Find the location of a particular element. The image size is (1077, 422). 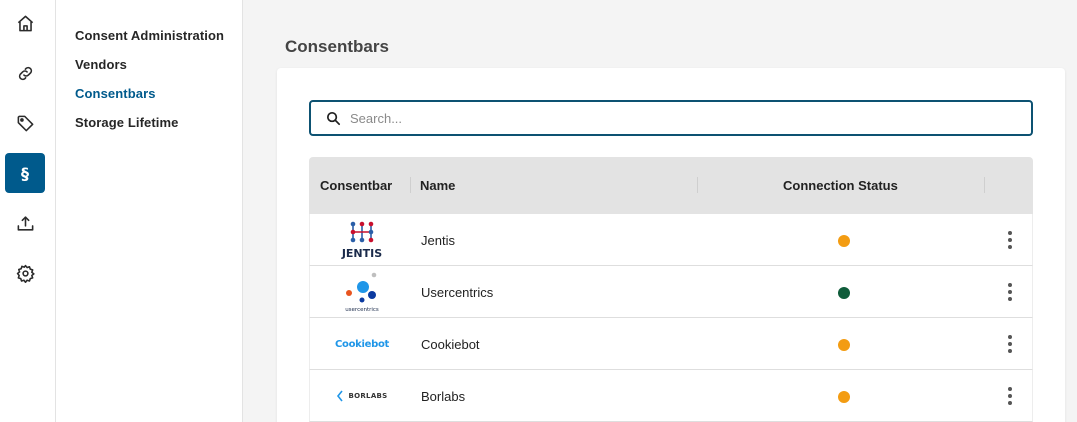

borlabs-logo: BORLABS is located at coordinates (362, 396).